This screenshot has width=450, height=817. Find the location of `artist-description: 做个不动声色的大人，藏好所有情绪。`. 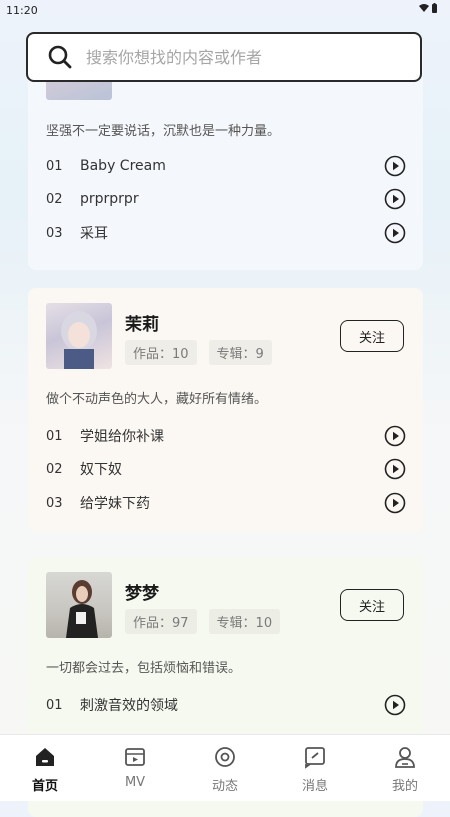

artist-description: 做个不动声色的大人，藏好所有情绪。 is located at coordinates (157, 399).